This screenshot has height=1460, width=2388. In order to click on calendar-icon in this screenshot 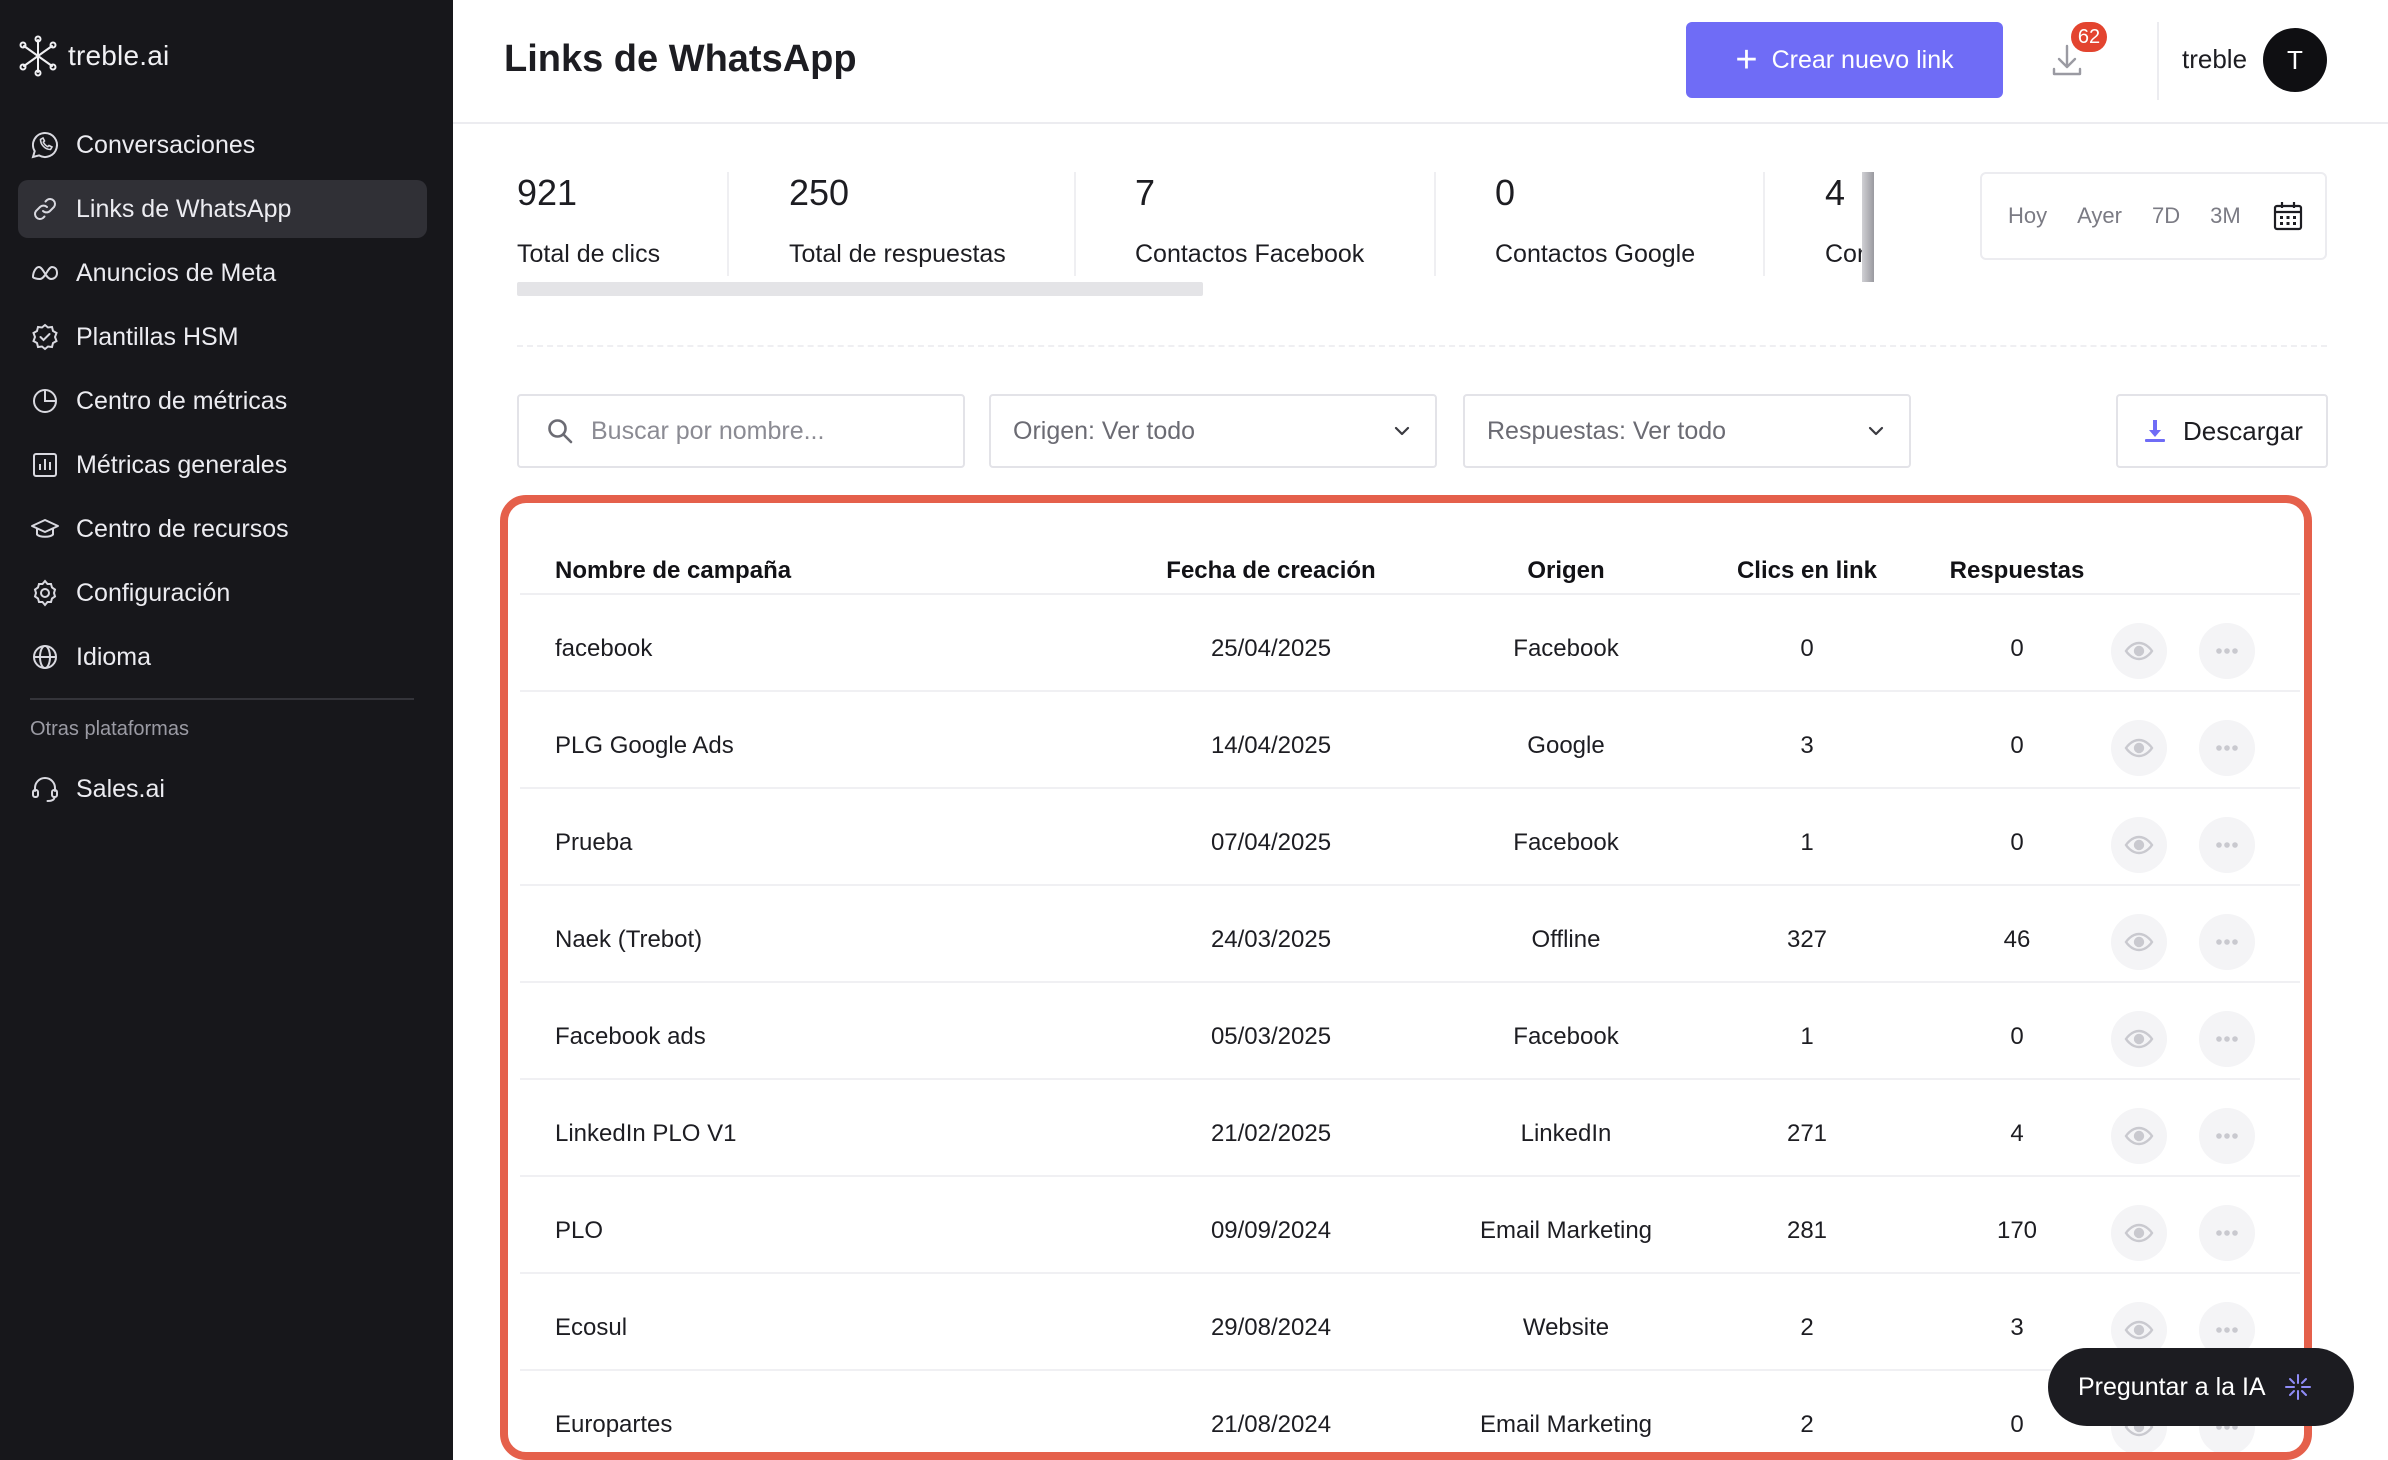, I will do `click(2288, 216)`.